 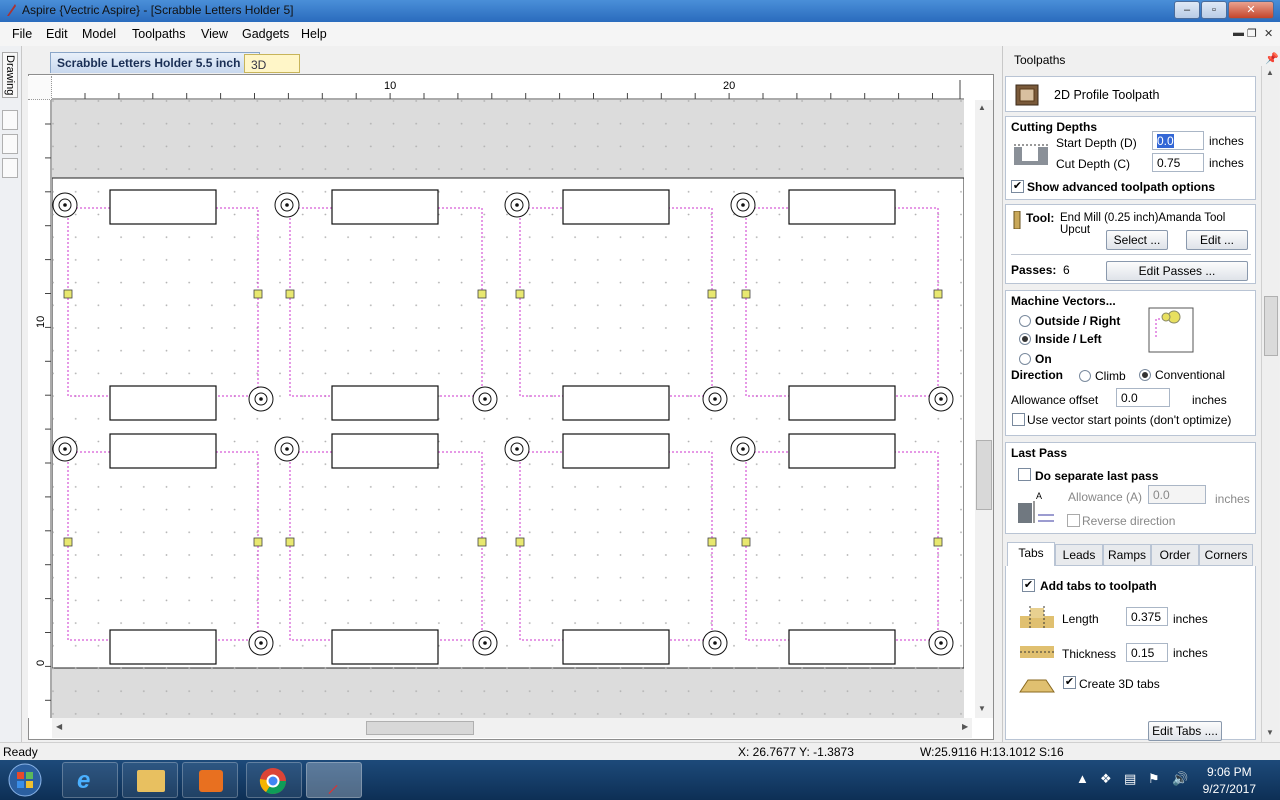 I want to click on volume-tray-icon: 🔊, so click(x=1180, y=779).